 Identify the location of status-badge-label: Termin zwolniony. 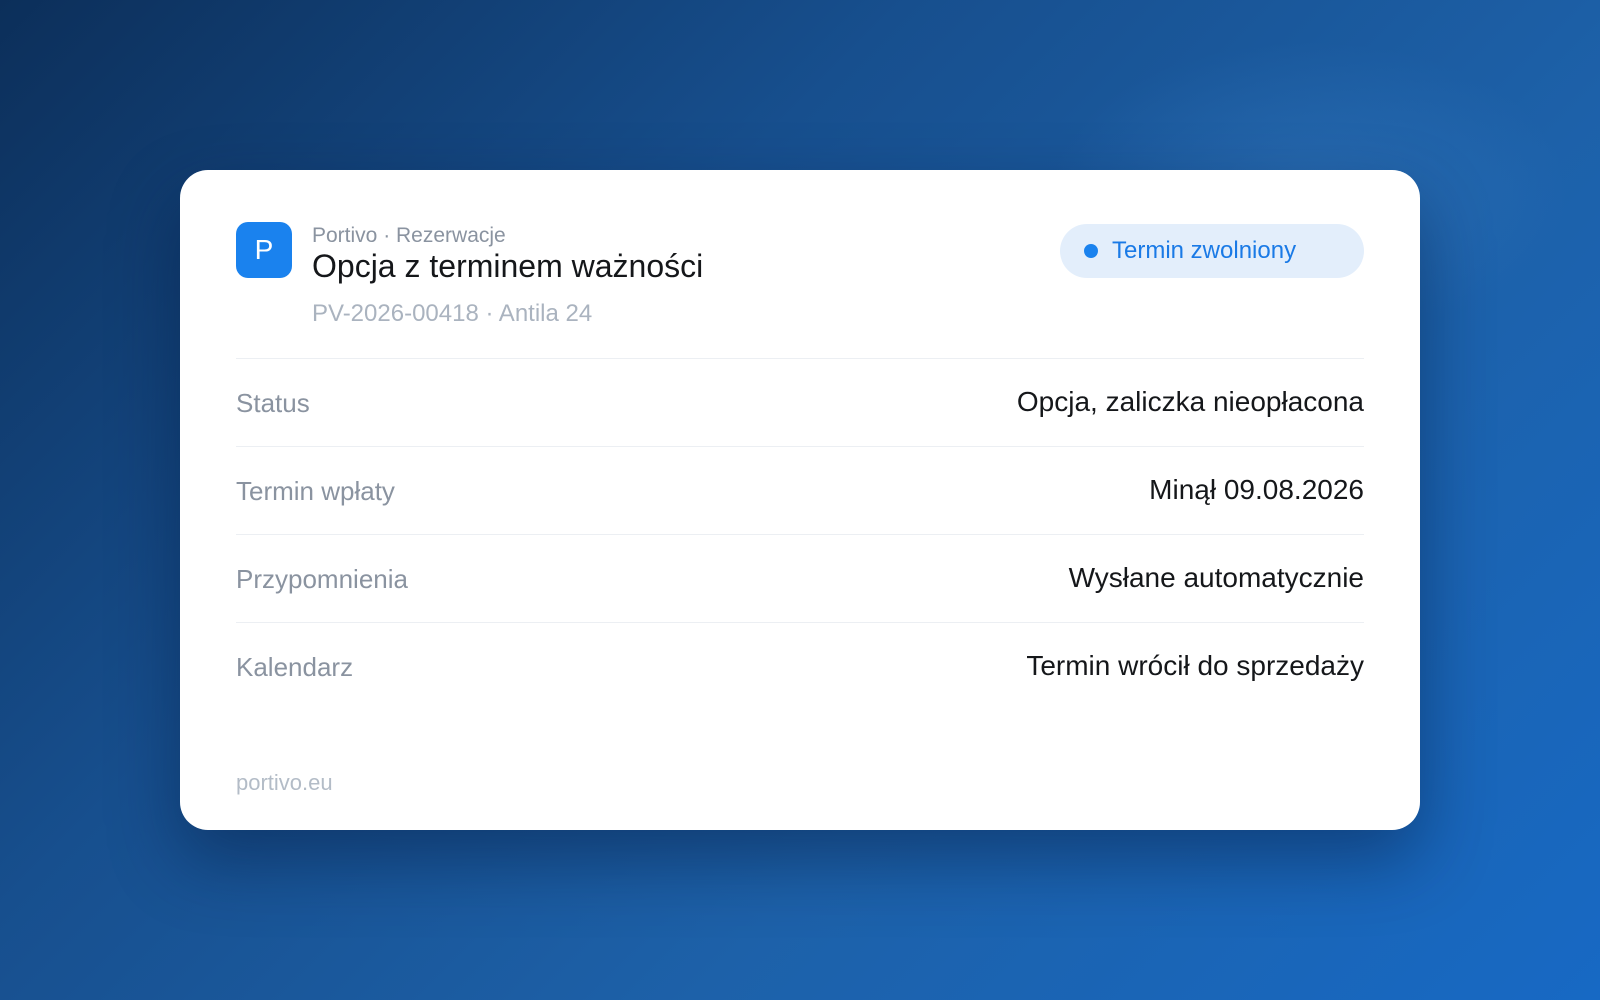
(1204, 250).